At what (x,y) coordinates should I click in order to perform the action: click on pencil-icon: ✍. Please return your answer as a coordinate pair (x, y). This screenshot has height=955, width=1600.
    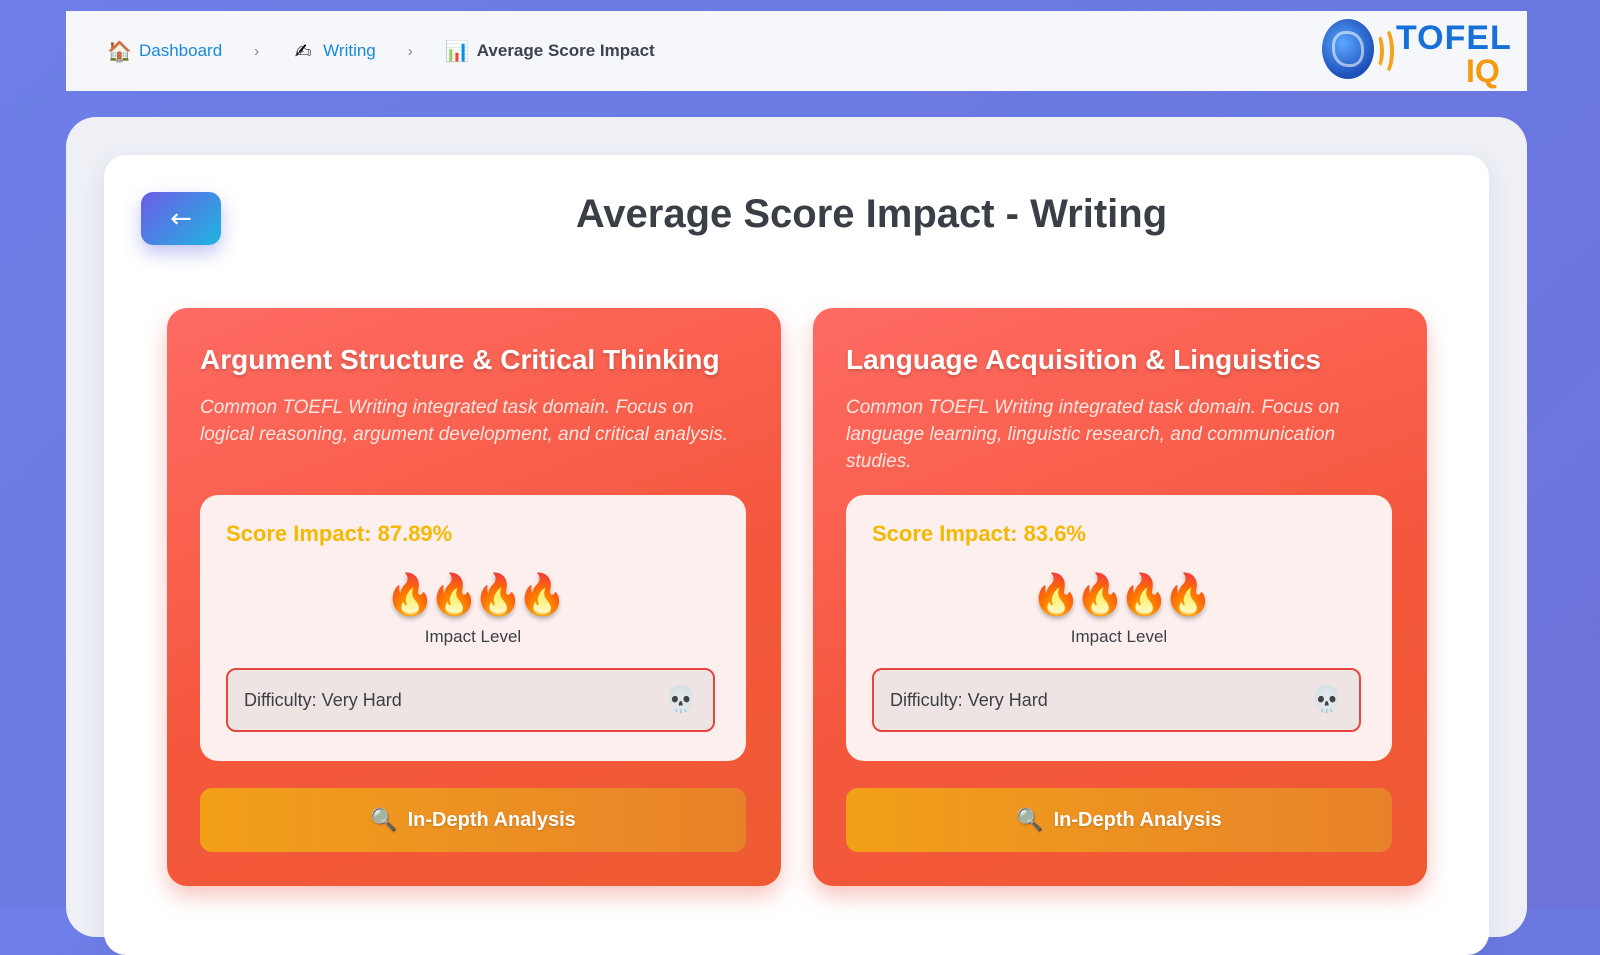
    Looking at the image, I should click on (303, 51).